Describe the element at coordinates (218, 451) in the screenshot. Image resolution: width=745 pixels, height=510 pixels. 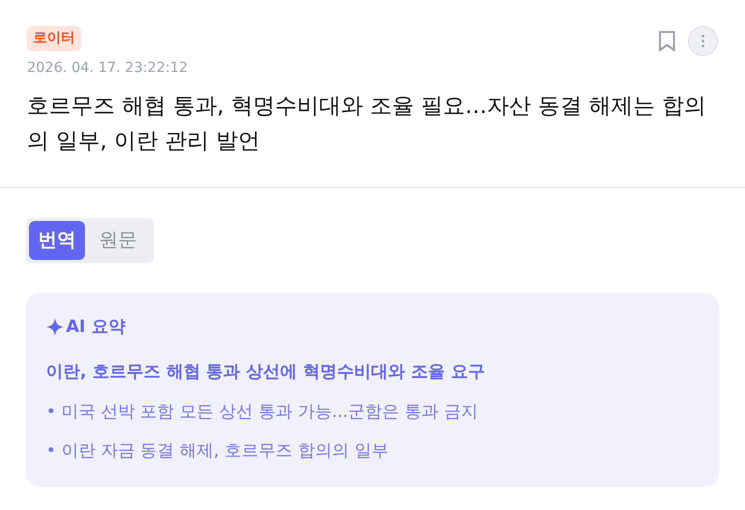
I see `summary-point: • 이란 자금 동결 해제, 호르무즈 합의의 일부` at that location.